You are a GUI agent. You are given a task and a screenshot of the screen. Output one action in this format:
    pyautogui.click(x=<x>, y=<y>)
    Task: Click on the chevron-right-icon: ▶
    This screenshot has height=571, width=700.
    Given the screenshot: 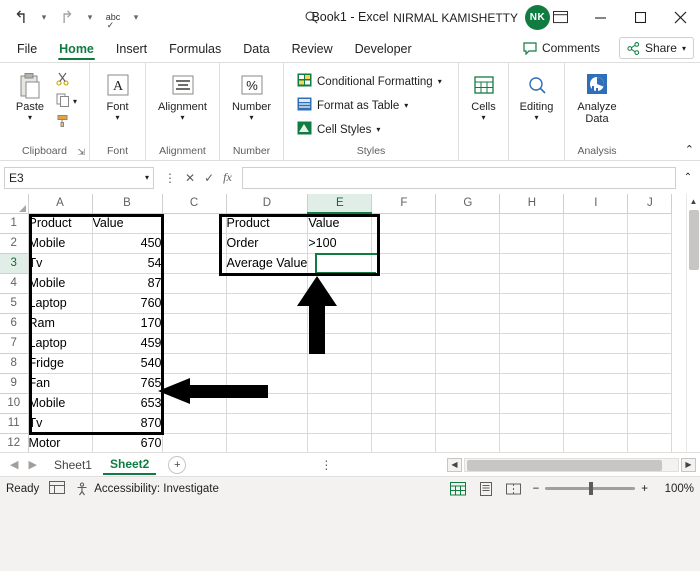 What is the action you would take?
    pyautogui.click(x=32, y=464)
    